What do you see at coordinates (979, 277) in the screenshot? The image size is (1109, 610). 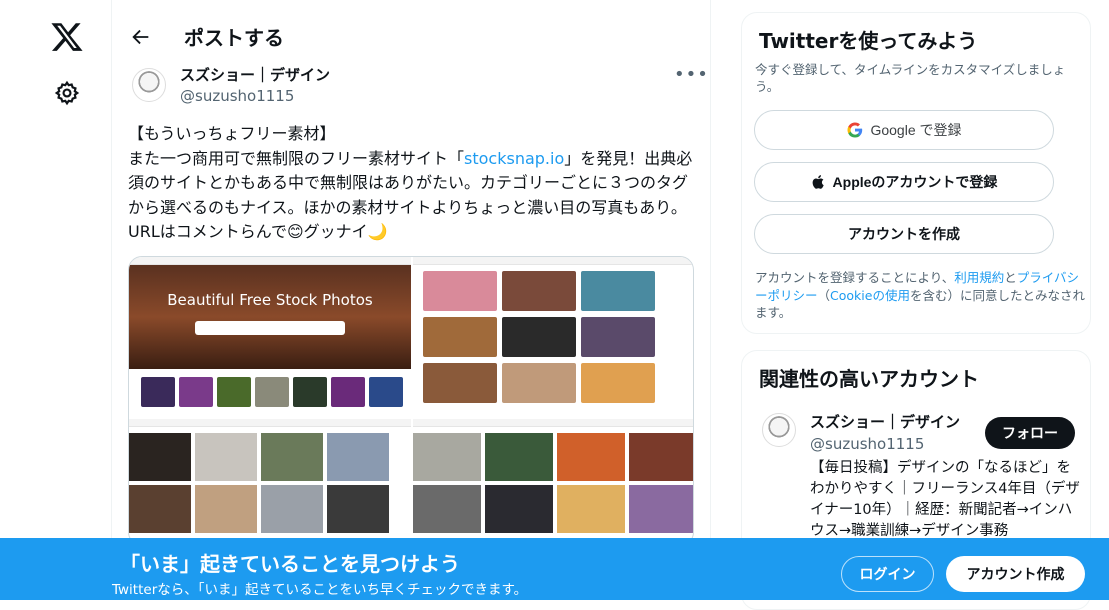 I see `terms-link: 利用規約` at bounding box center [979, 277].